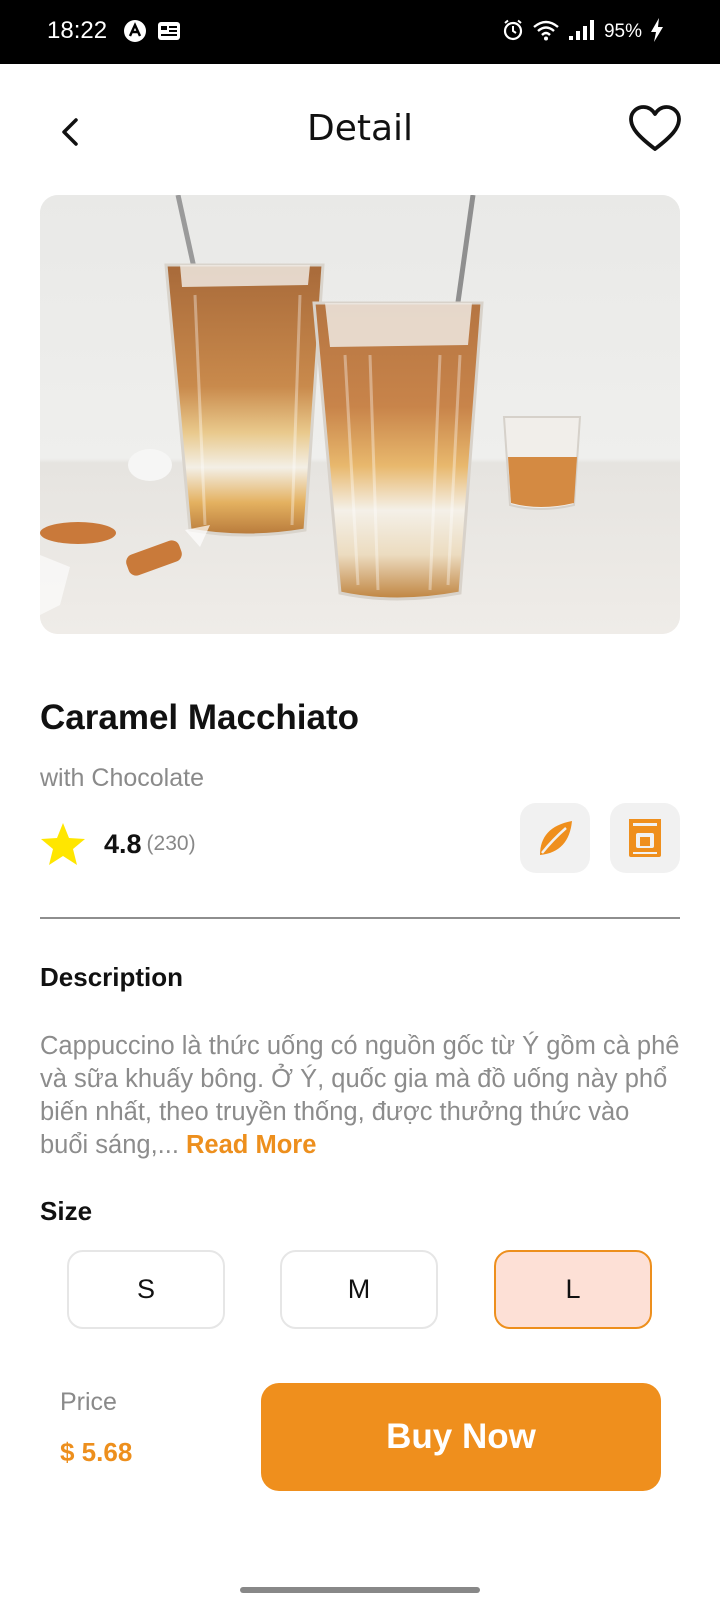 The width and height of the screenshot is (720, 1600). What do you see at coordinates (63, 844) in the screenshot?
I see `star-icon` at bounding box center [63, 844].